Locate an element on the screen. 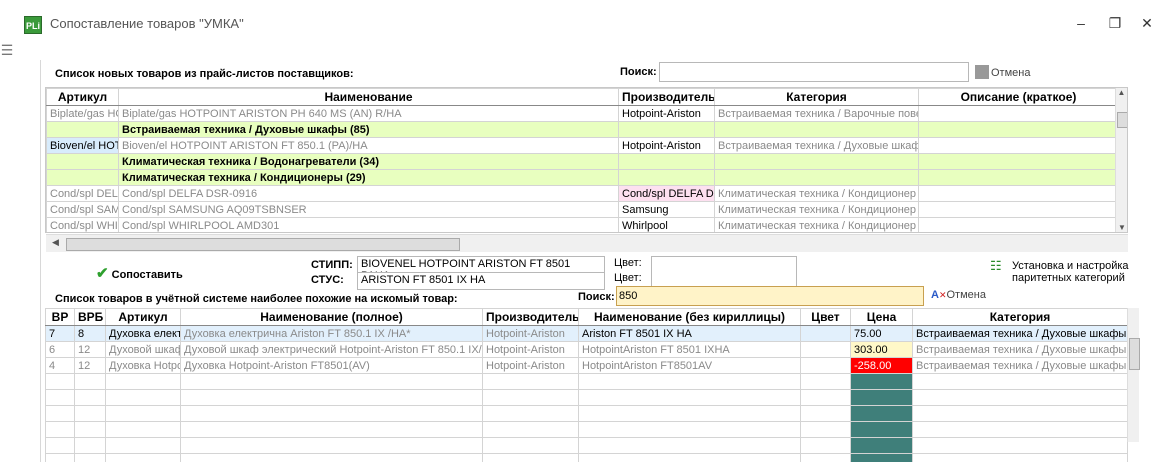 Image resolution: width=1176 pixels, height=462 pixels. cell-article: Духовой шкаф is located at coordinates (143, 349).